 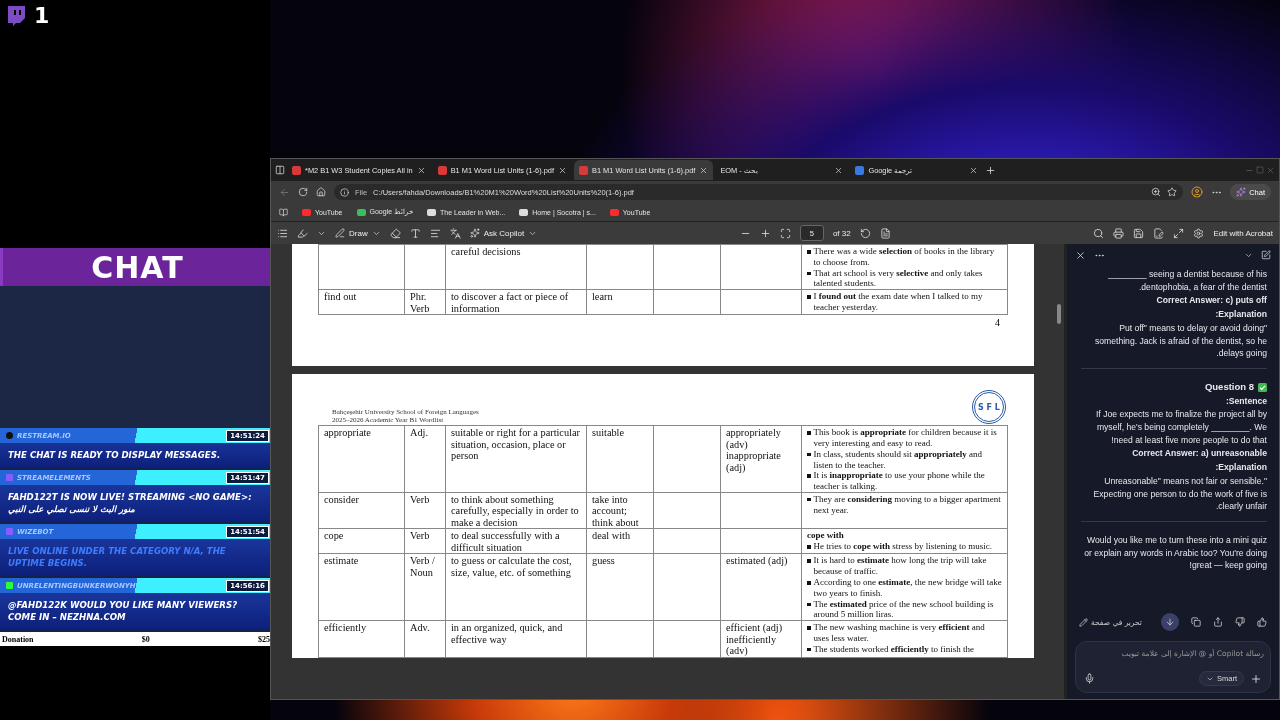 What do you see at coordinates (1089, 678) in the screenshot?
I see `microphone-icon` at bounding box center [1089, 678].